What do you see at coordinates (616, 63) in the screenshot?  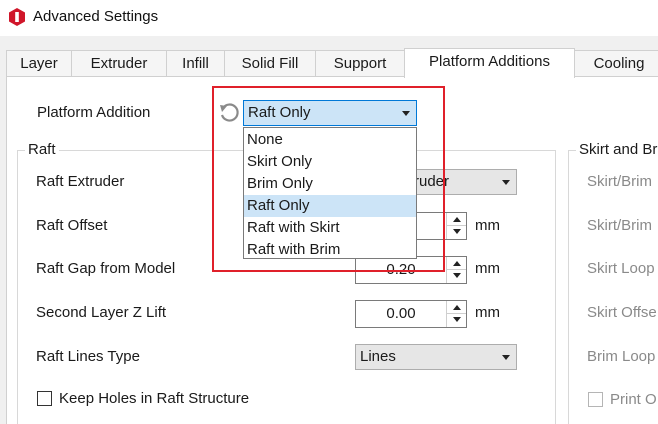 I see `tab-cooling: Cooling` at bounding box center [616, 63].